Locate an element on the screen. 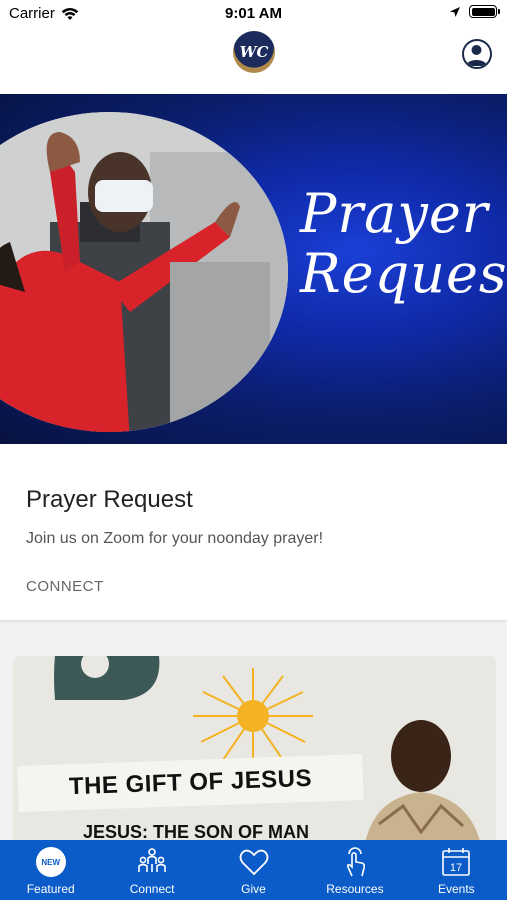 The height and width of the screenshot is (900, 507). tab-label: Events is located at coordinates (456, 889).